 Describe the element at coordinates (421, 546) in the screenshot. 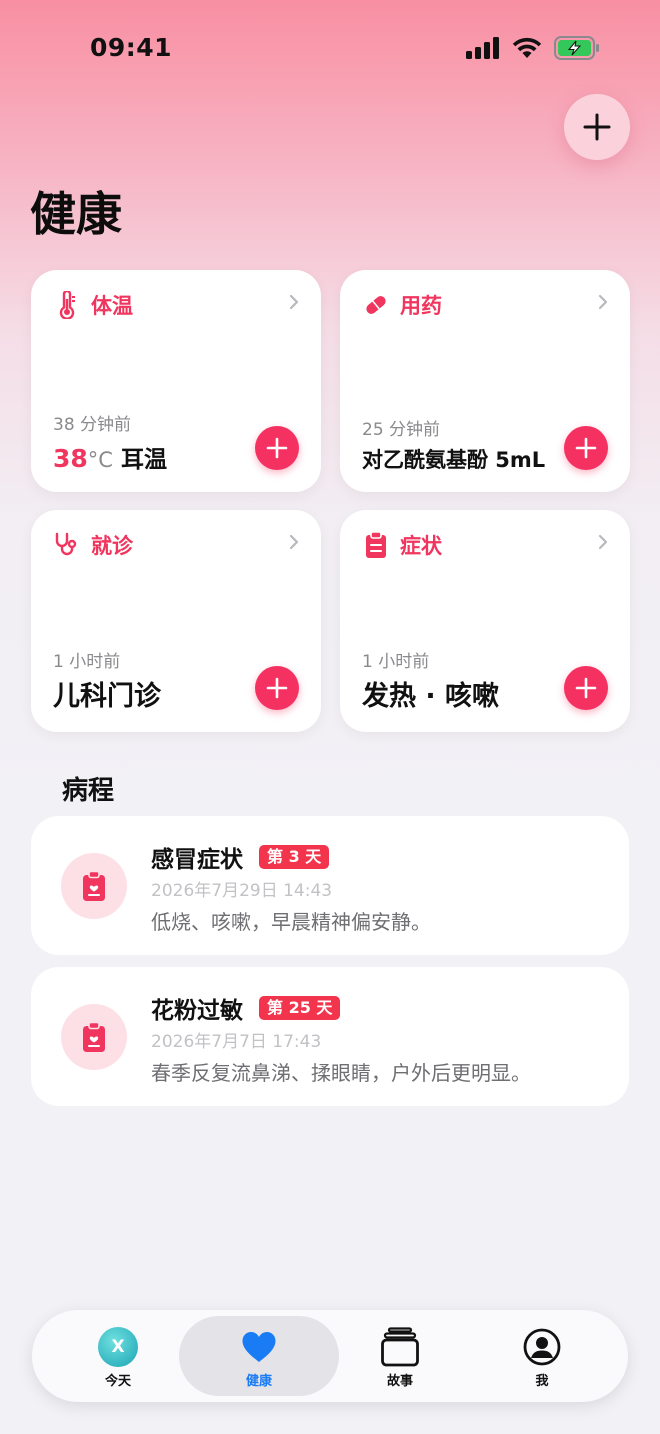

I see `card-title: 症状` at that location.